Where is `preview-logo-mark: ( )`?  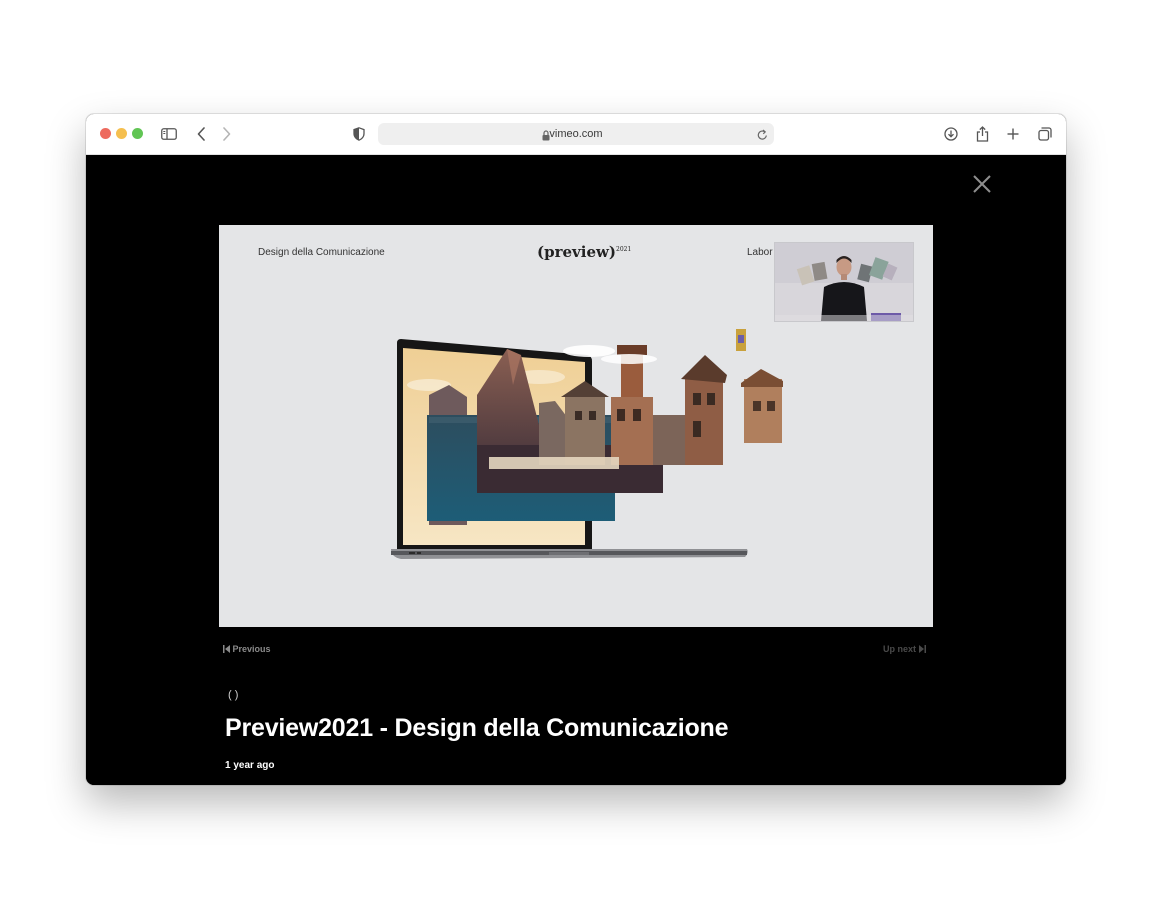 preview-logo-mark: ( ) is located at coordinates (233, 695).